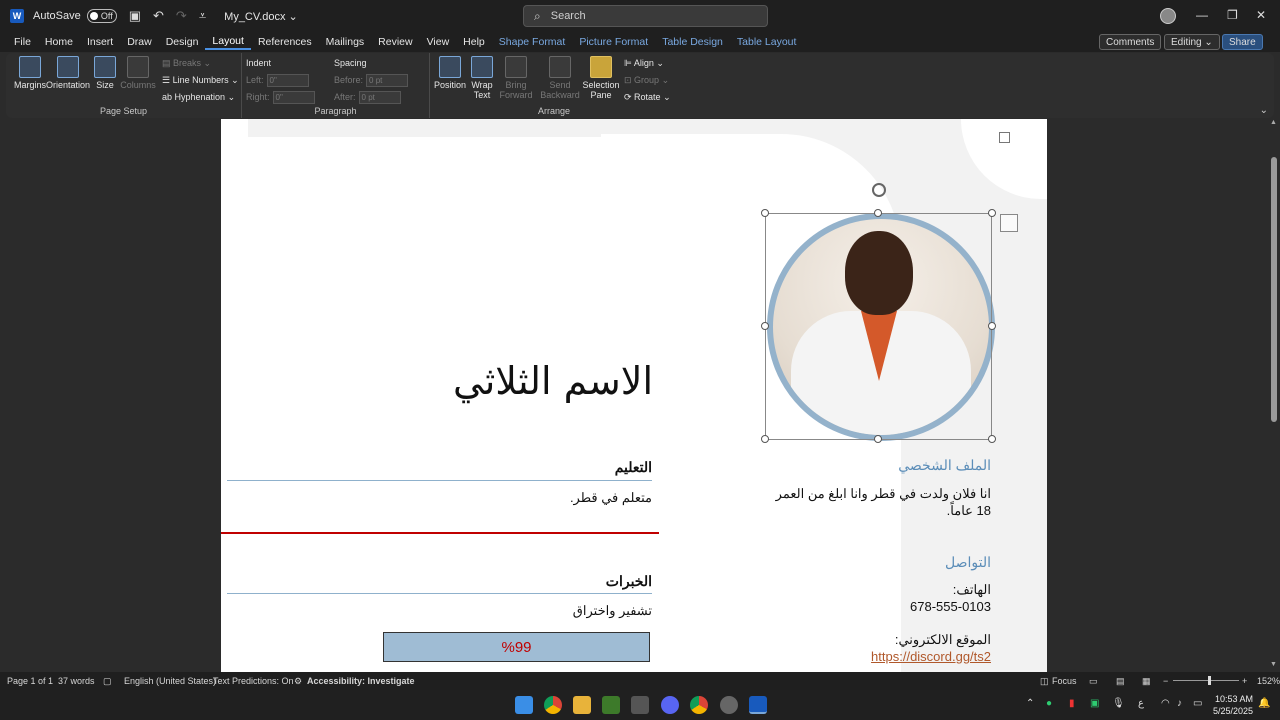 Image resolution: width=1280 pixels, height=720 pixels. Describe the element at coordinates (1273, 664) in the screenshot. I see `scroll-down-icon: ▼` at that location.